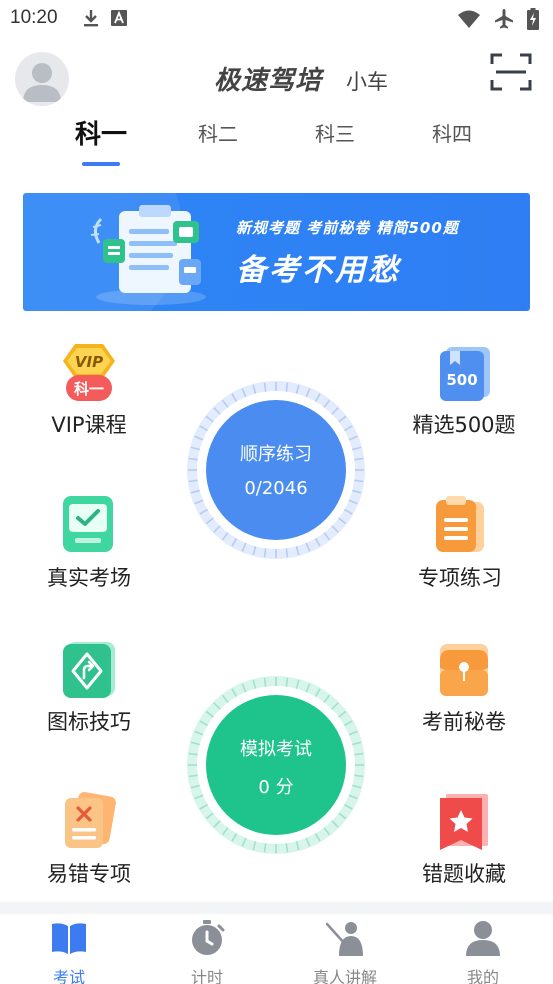 This screenshot has height=984, width=553. What do you see at coordinates (452, 132) in the screenshot?
I see `tab-subject-4: 科四` at bounding box center [452, 132].